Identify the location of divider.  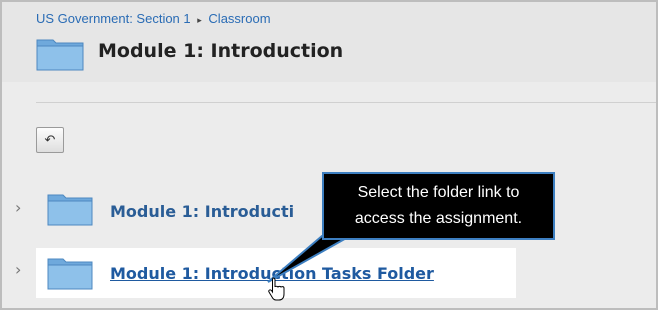
(346, 102).